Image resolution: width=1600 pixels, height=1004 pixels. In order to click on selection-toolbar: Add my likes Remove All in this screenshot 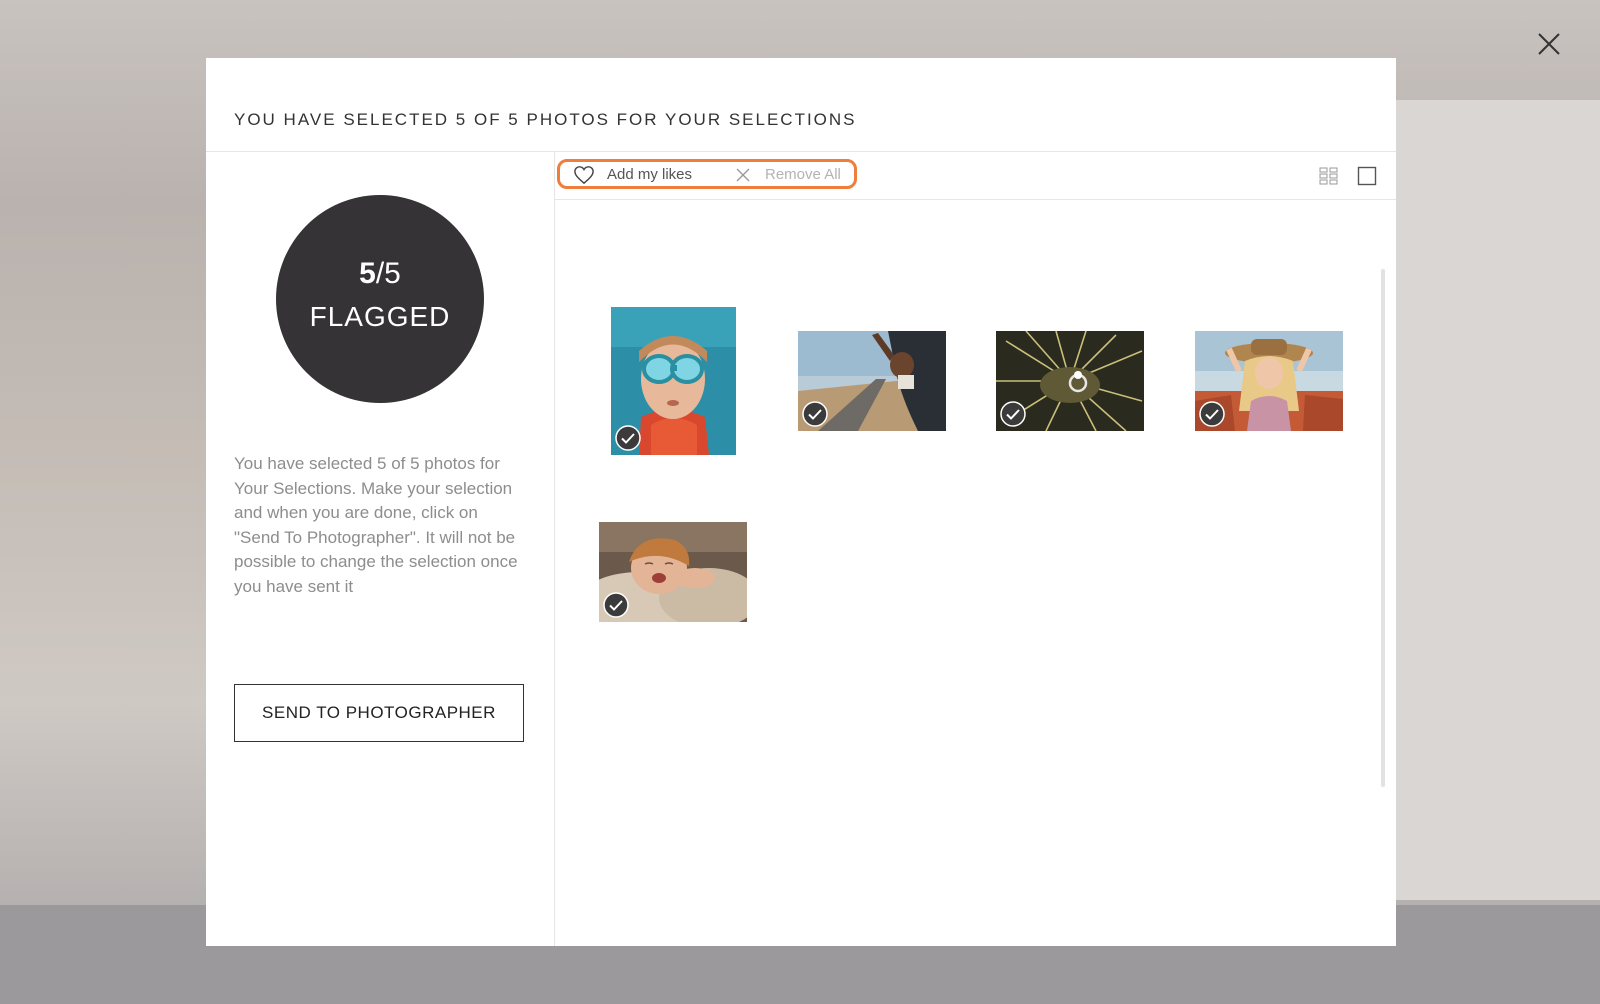, I will do `click(975, 176)`.